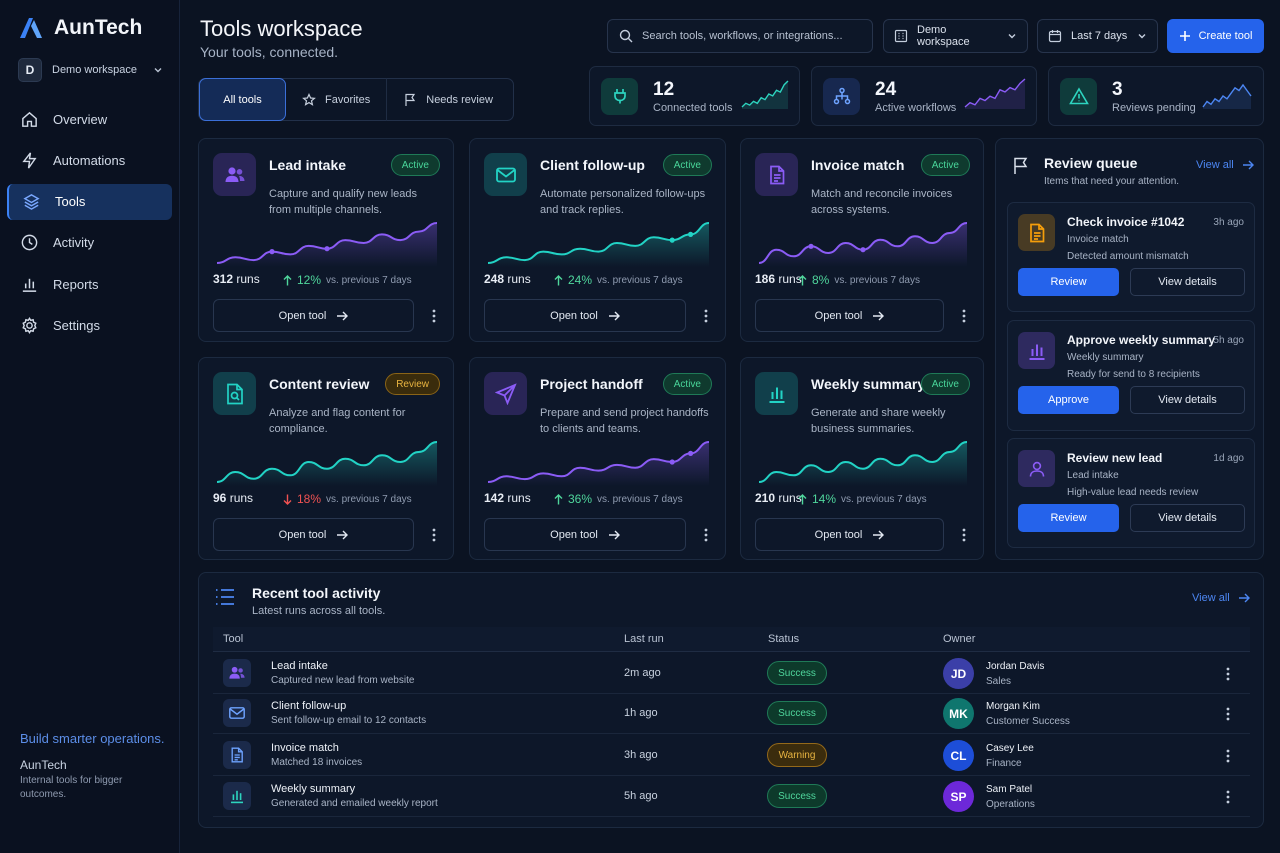  What do you see at coordinates (80, 28) in the screenshot?
I see `logo: AunTech` at bounding box center [80, 28].